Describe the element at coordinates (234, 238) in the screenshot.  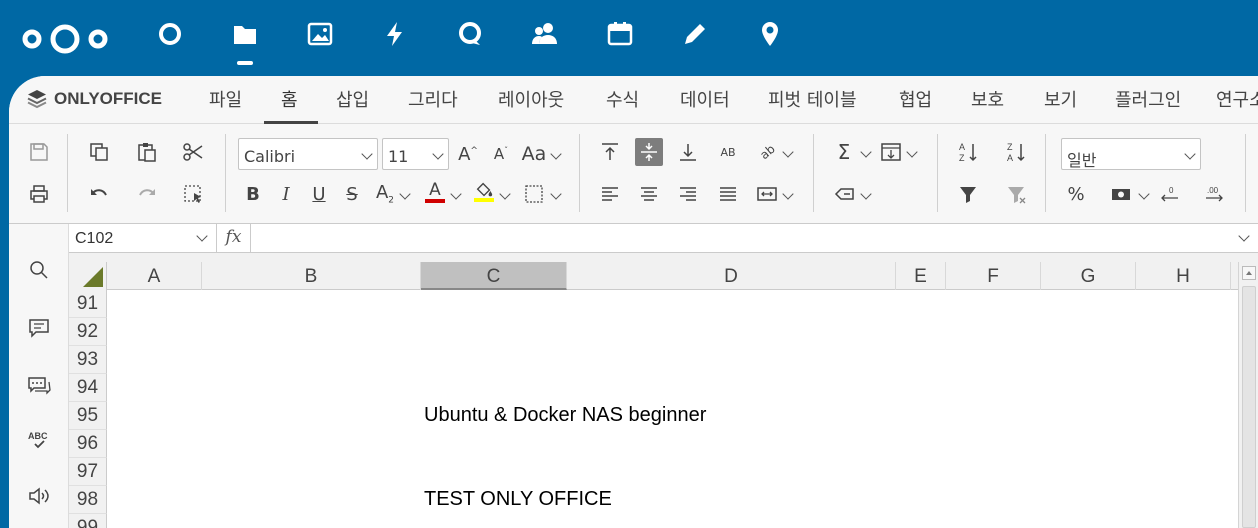
I see `insert-function-button: fx` at that location.